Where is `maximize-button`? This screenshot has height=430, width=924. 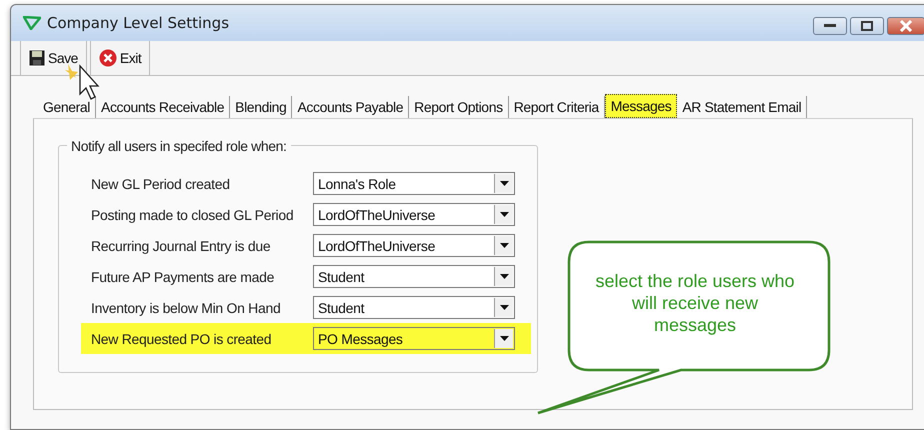
maximize-button is located at coordinates (867, 26).